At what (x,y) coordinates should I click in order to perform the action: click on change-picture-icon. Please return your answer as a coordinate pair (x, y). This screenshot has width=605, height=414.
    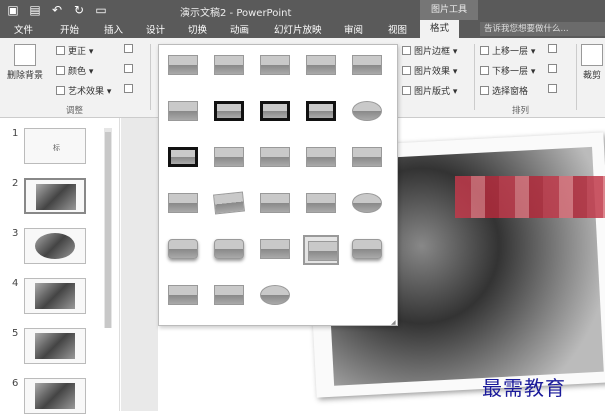
    Looking at the image, I should click on (128, 68).